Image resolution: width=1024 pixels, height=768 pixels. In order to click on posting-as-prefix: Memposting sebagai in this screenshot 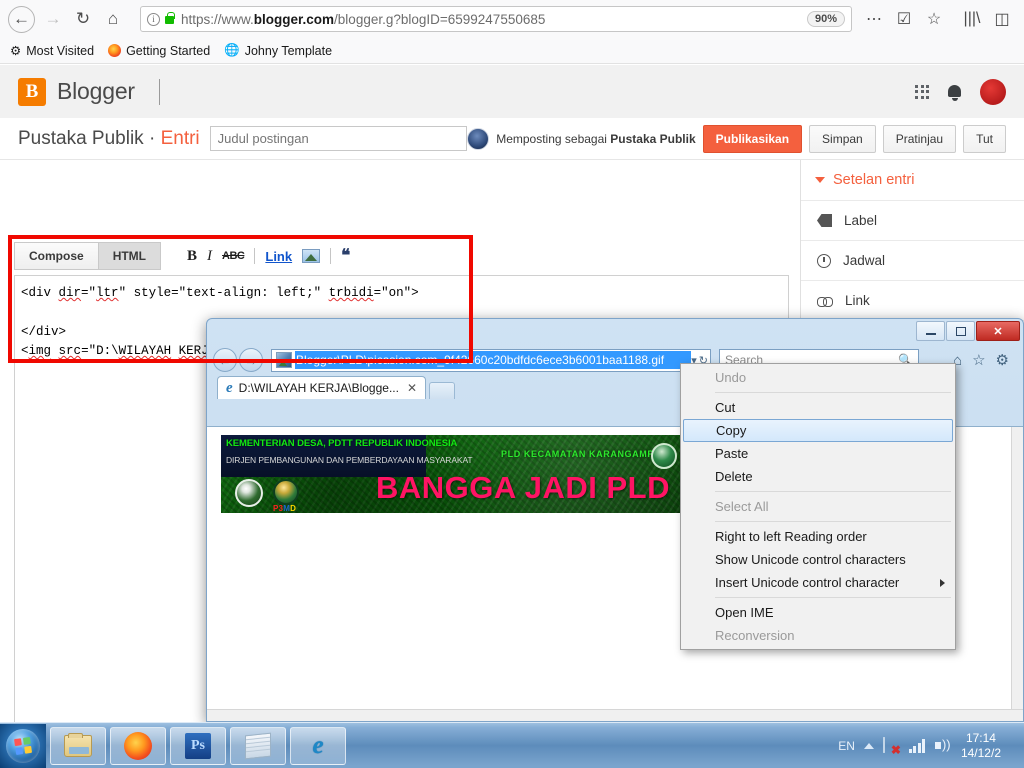, I will do `click(553, 138)`.